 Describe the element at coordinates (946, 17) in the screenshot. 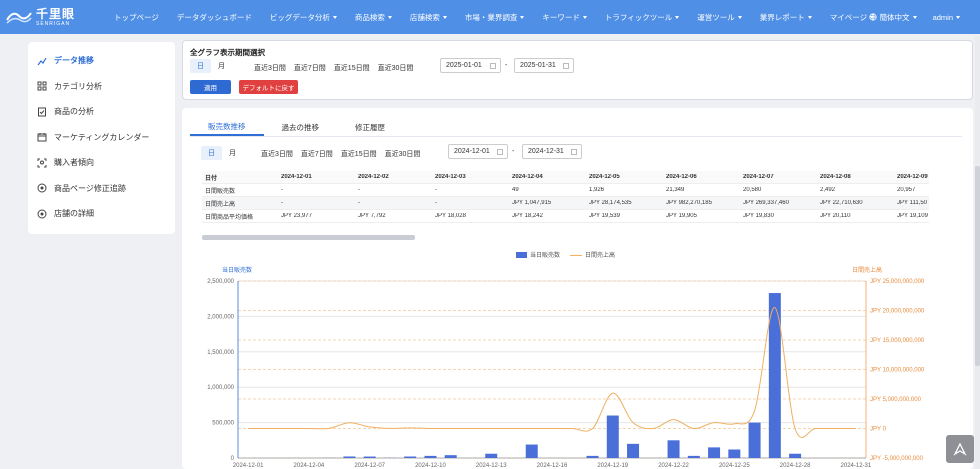

I see `user-menu: admin` at that location.